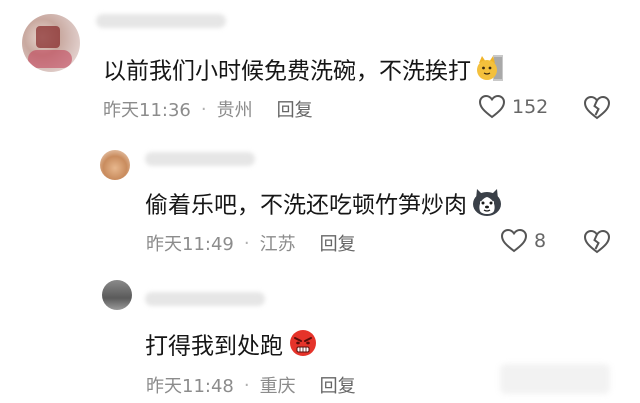 This screenshot has width=640, height=403. Describe the element at coordinates (287, 71) in the screenshot. I see `comment-text-content: 以前我们小时候免费洗碗，不洗挨打` at that location.